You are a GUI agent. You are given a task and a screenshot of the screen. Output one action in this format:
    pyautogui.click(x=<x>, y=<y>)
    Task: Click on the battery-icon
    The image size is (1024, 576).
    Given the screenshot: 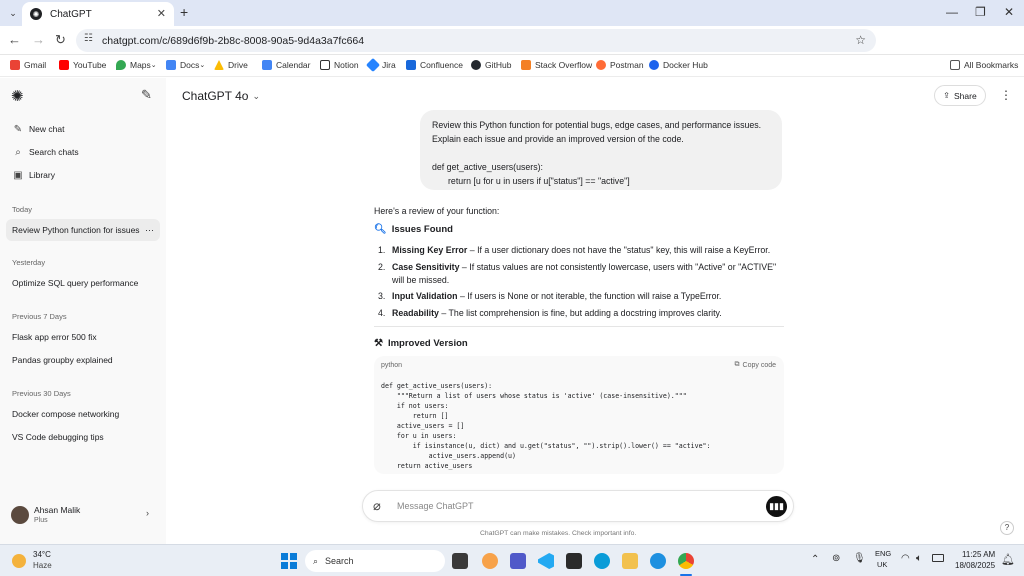 What is the action you would take?
    pyautogui.click(x=938, y=558)
    